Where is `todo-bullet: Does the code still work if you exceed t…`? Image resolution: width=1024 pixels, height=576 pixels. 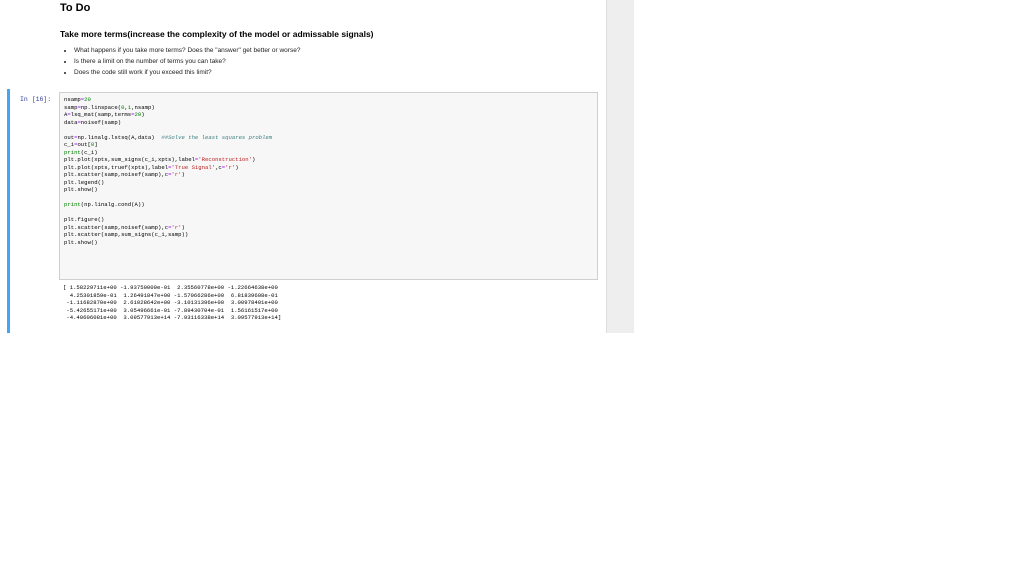 todo-bullet: Does the code still work if you exceed t… is located at coordinates (187, 72).